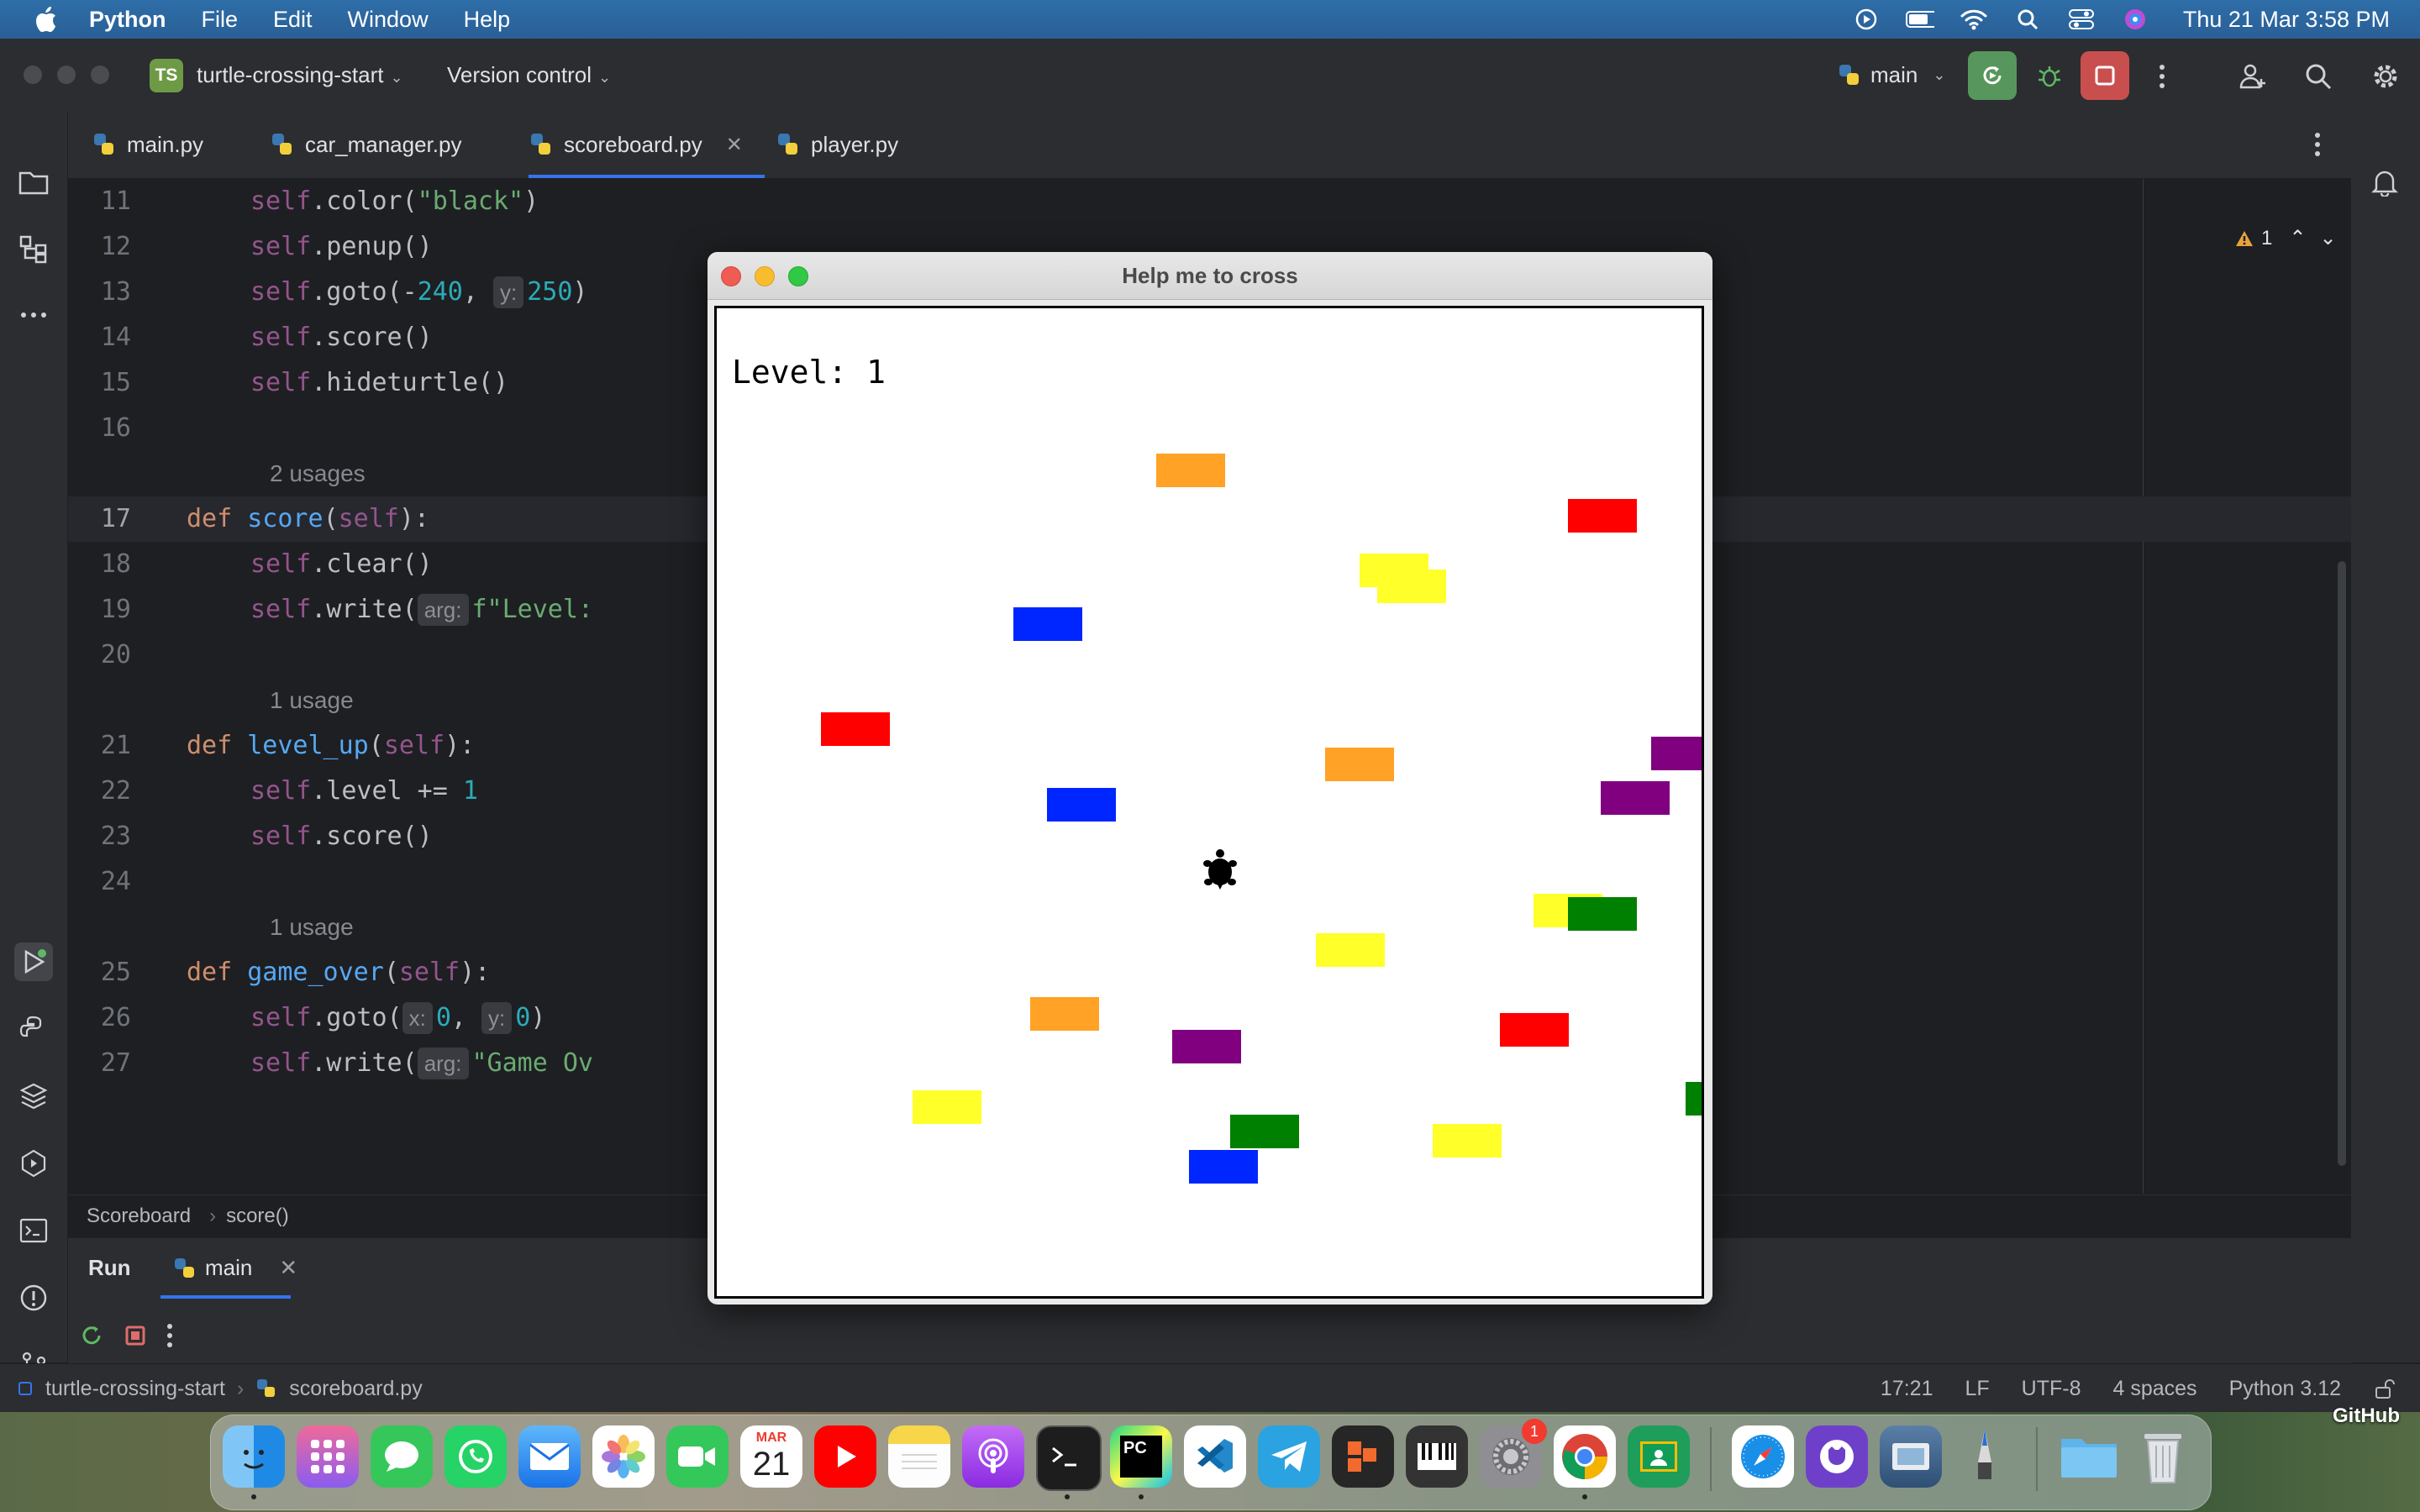 Image resolution: width=2420 pixels, height=1512 pixels. Describe the element at coordinates (1985, 1456) in the screenshot. I see `pen-app-icon` at that location.